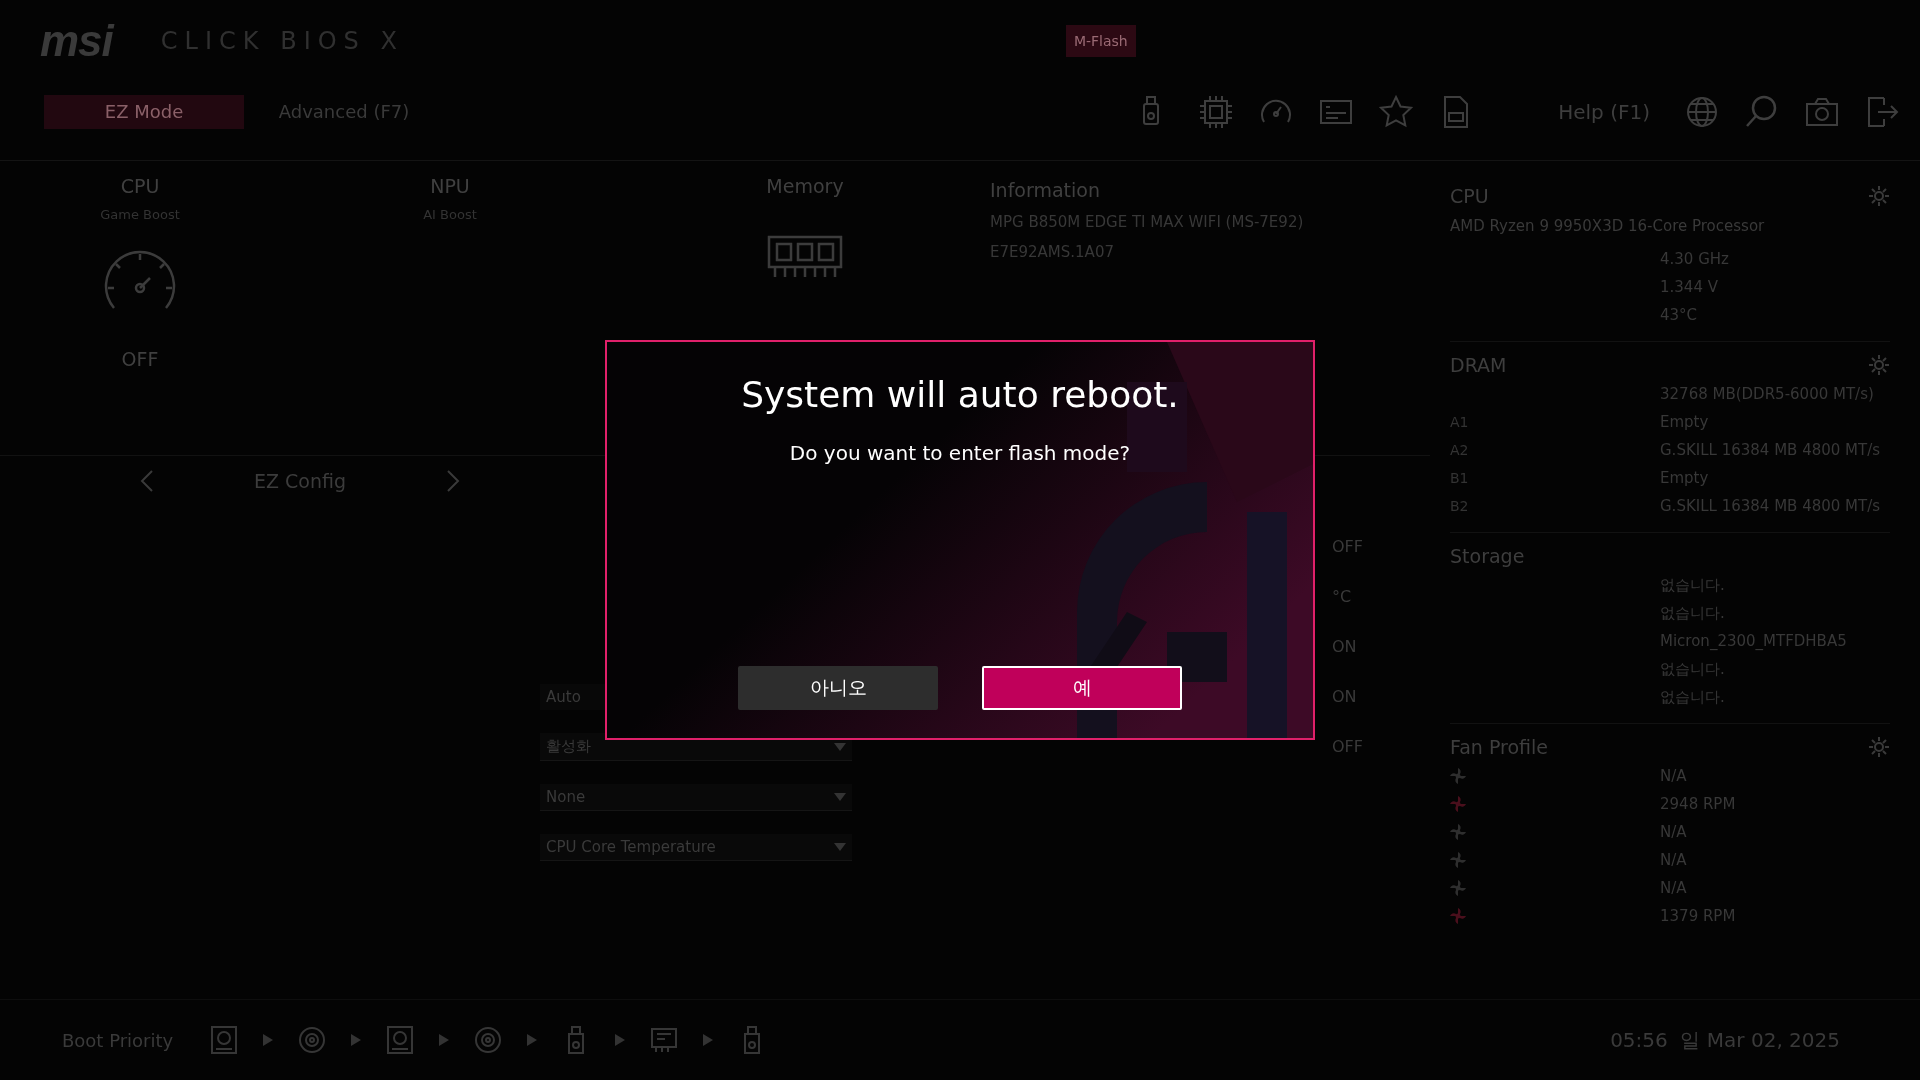  I want to click on section-title: Information, so click(1045, 190).